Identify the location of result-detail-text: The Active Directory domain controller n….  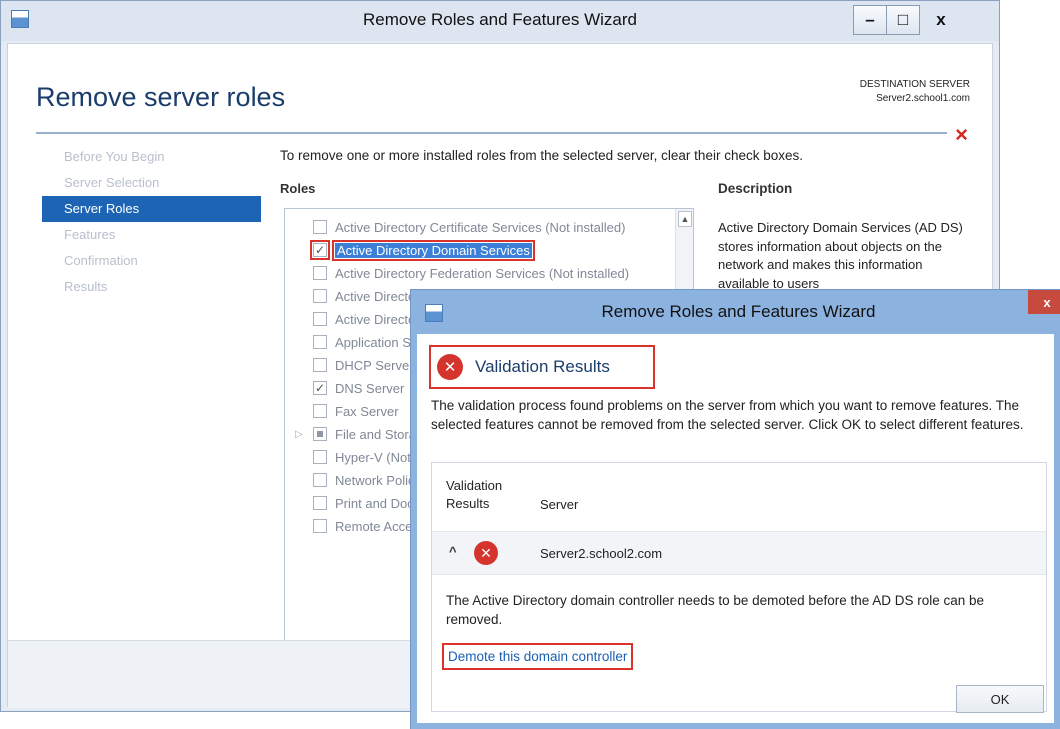
(715, 610).